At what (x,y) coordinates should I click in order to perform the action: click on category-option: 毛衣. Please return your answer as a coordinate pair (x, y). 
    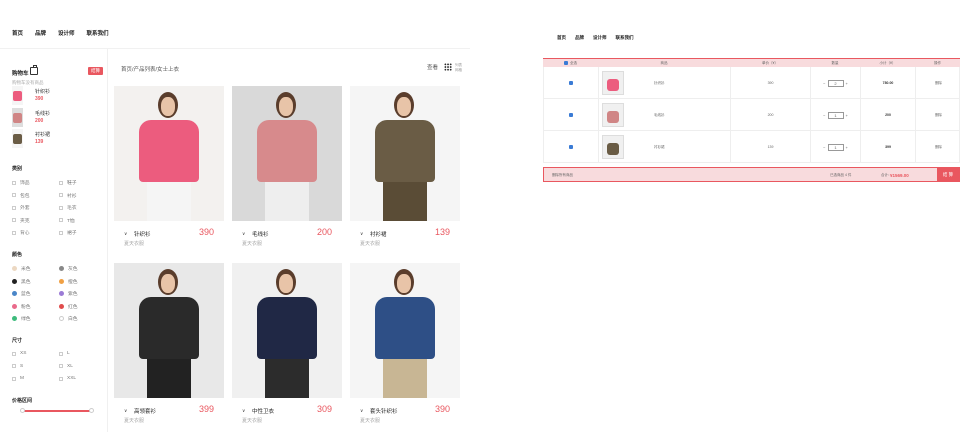
    Looking at the image, I should click on (68, 207).